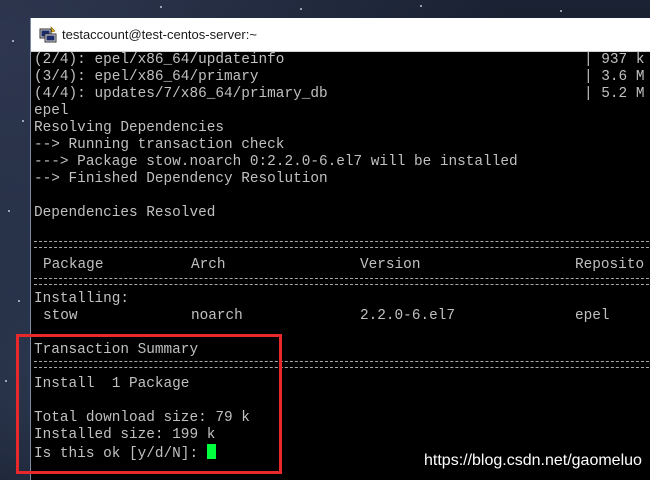 This screenshot has width=650, height=480. Describe the element at coordinates (614, 94) in the screenshot. I see `terminal-line-size: | 5.2 M` at that location.